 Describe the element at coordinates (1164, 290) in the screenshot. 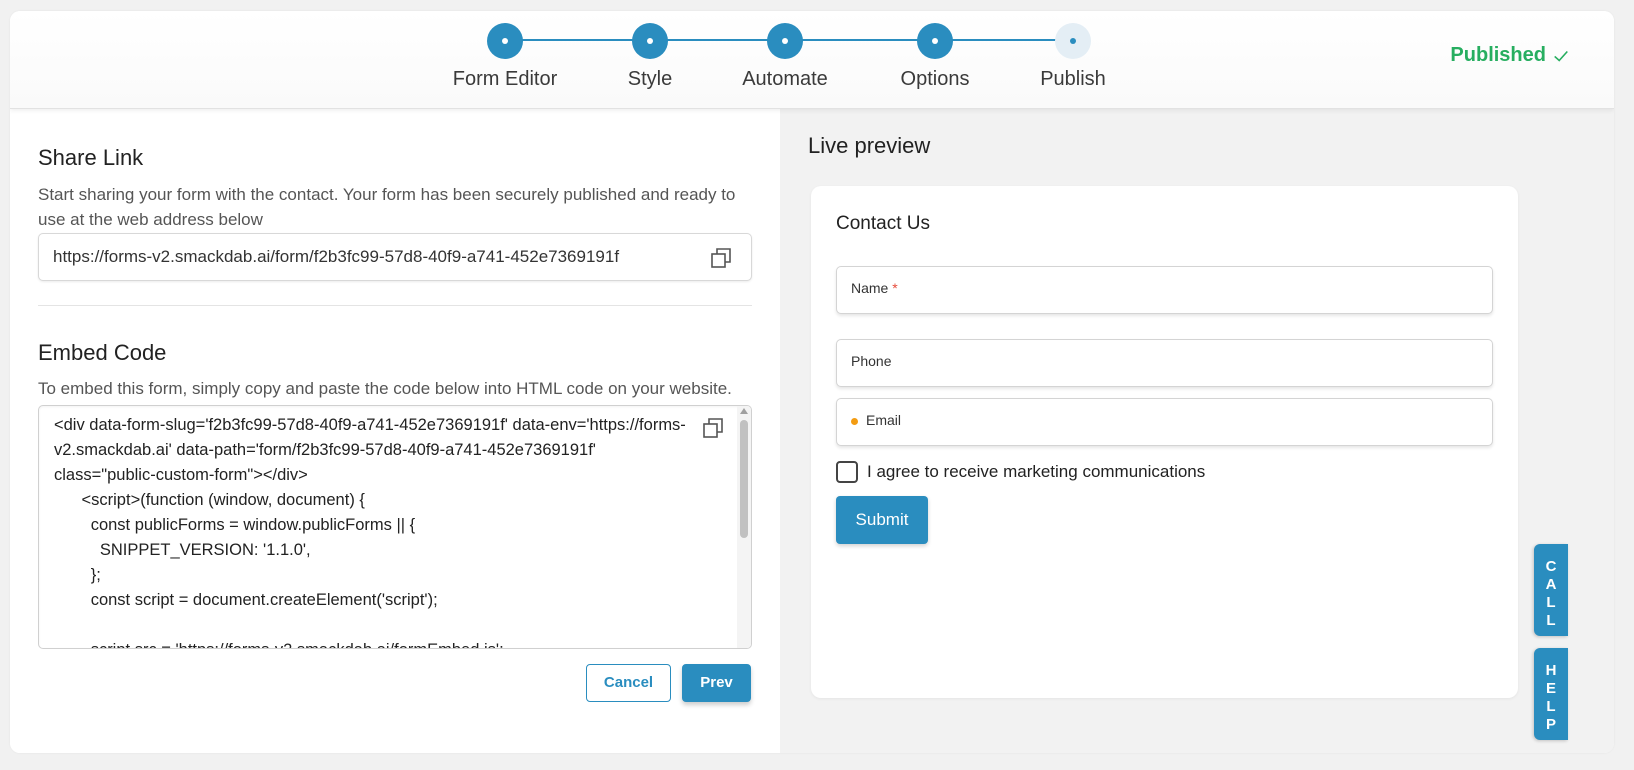

I see `name-field: Name *` at that location.